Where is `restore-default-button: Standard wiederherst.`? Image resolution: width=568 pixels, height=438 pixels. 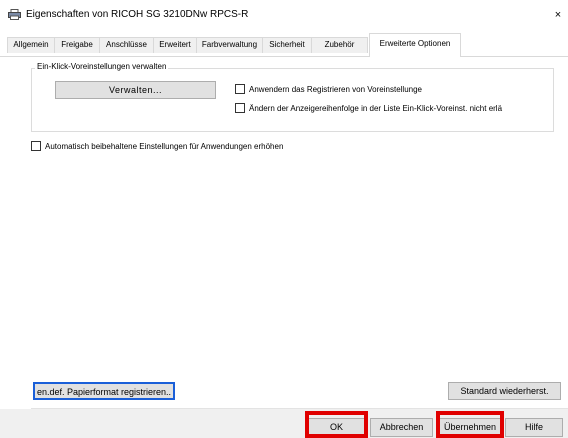 restore-default-button: Standard wiederherst. is located at coordinates (504, 391).